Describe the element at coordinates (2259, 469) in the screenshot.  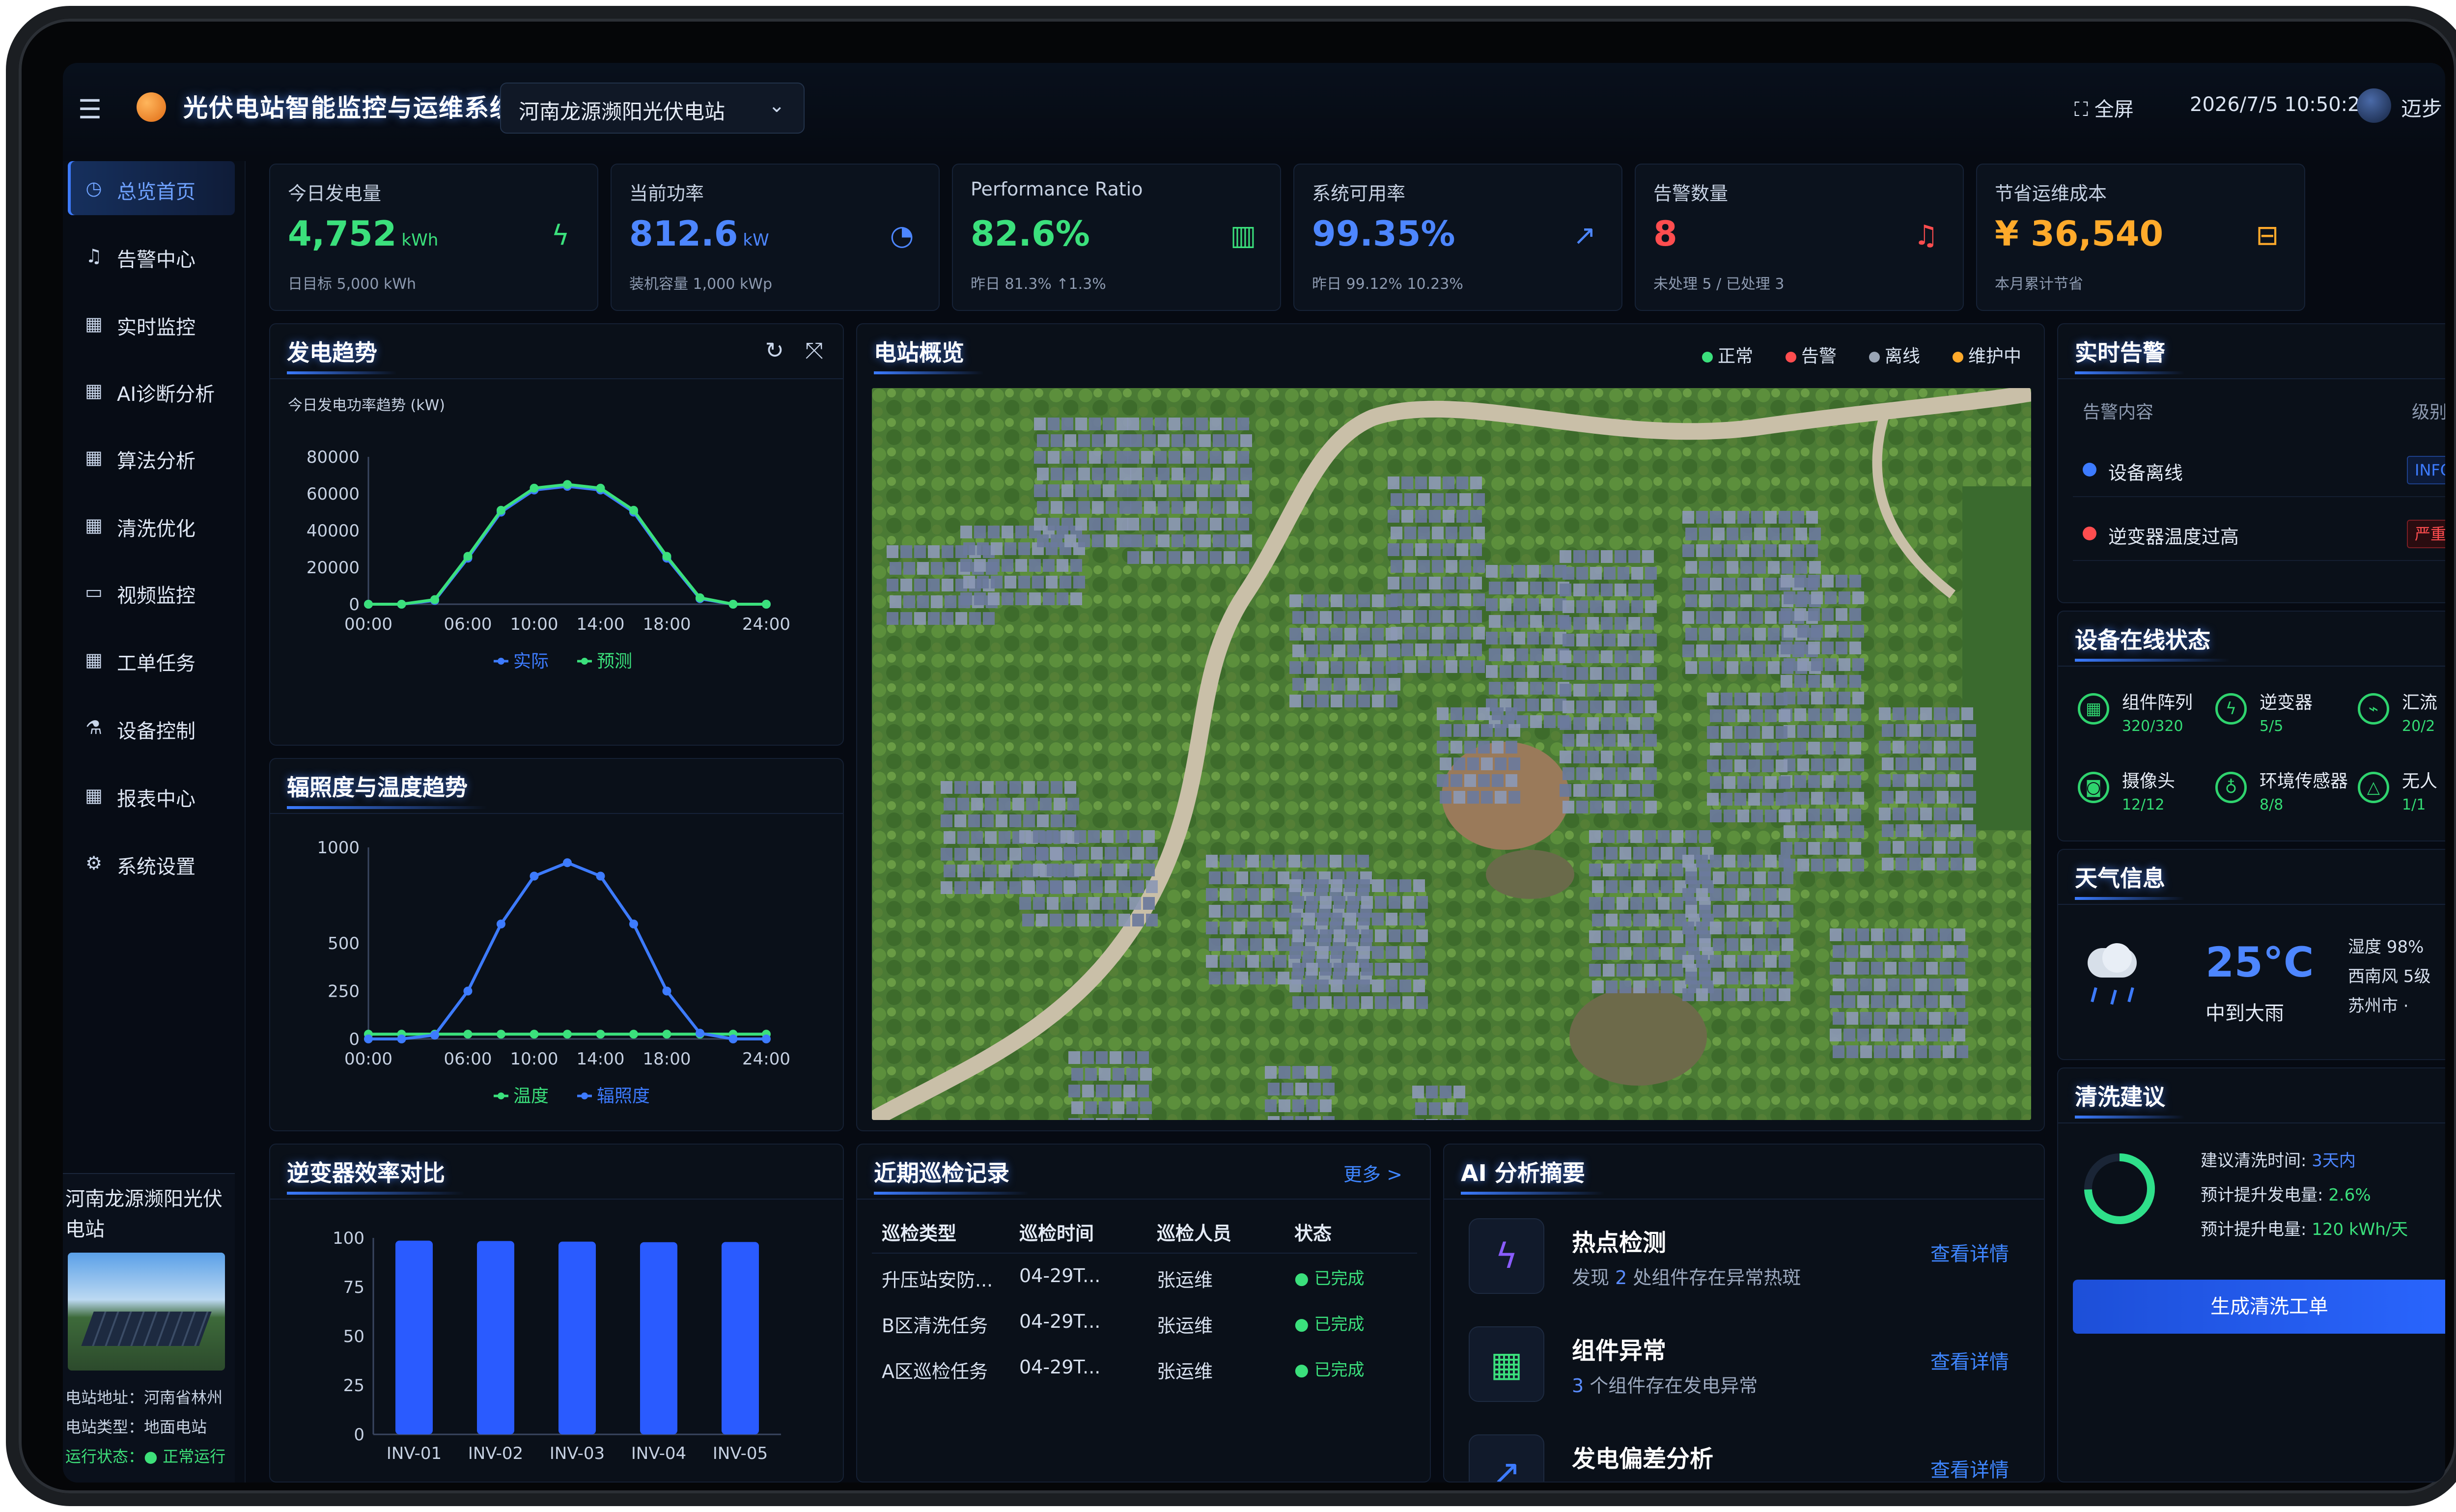
I see `alarm-row: 设备离线 INFO` at that location.